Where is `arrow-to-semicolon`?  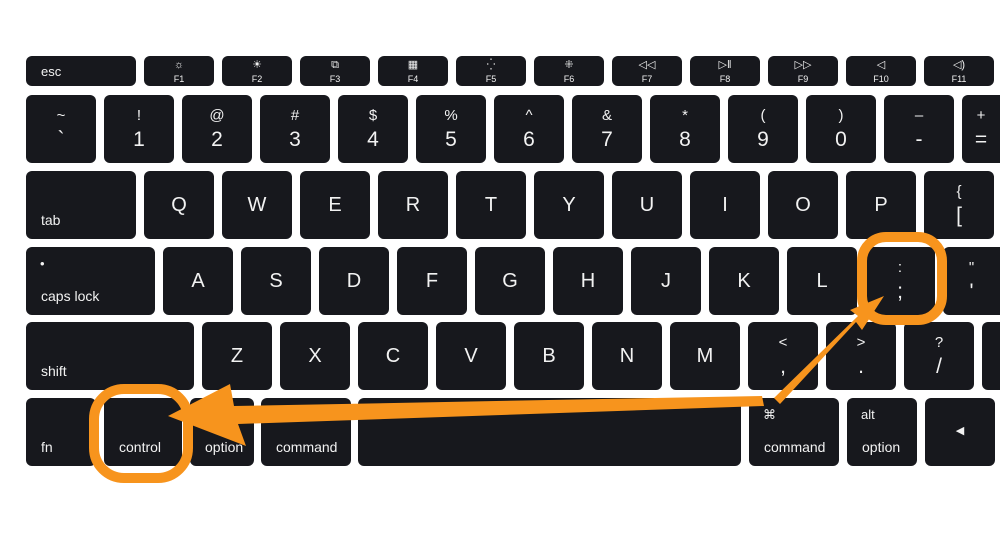
arrow-to-semicolon is located at coordinates (829, 350).